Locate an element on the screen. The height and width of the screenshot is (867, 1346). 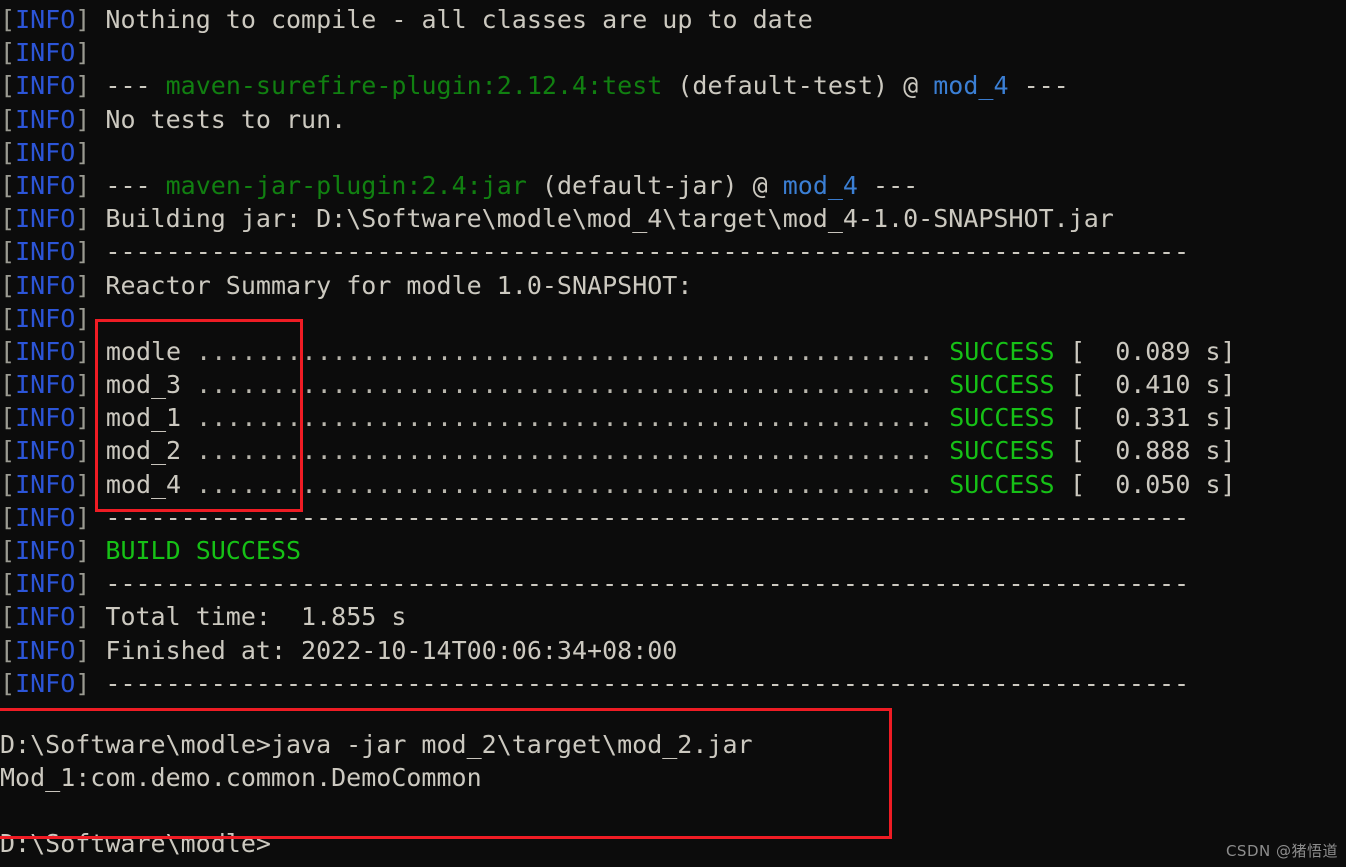
build-result-status: BUILD SUCCESS is located at coordinates (196, 550).